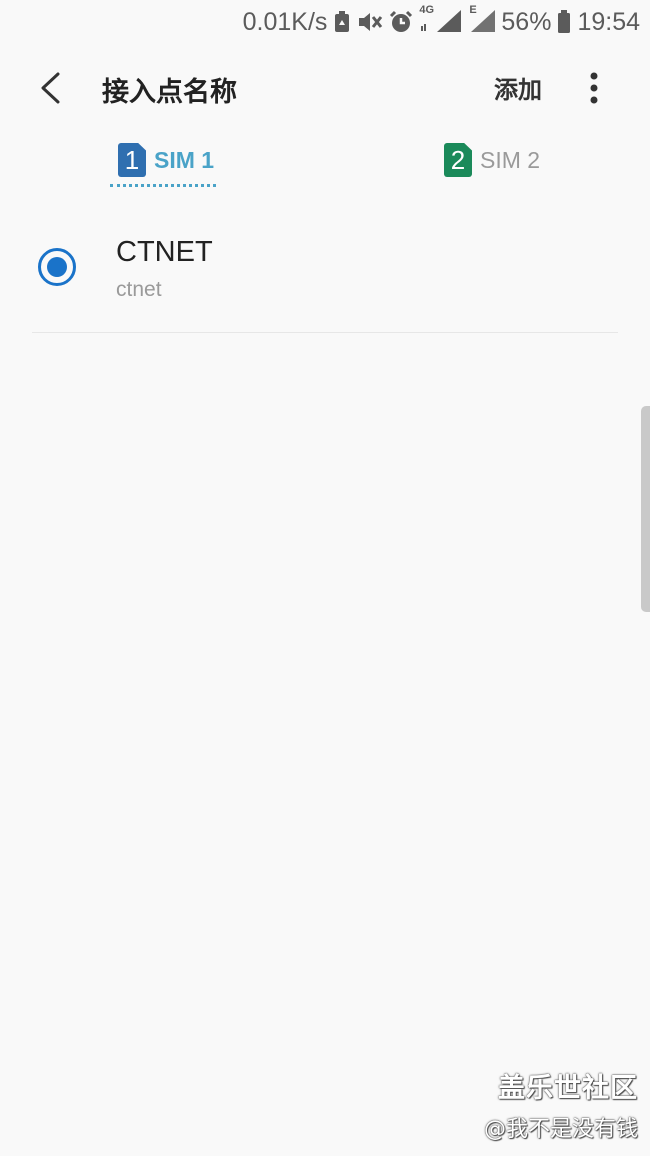  What do you see at coordinates (325, 274) in the screenshot?
I see `list-item-apn: CTNET ctnet` at bounding box center [325, 274].